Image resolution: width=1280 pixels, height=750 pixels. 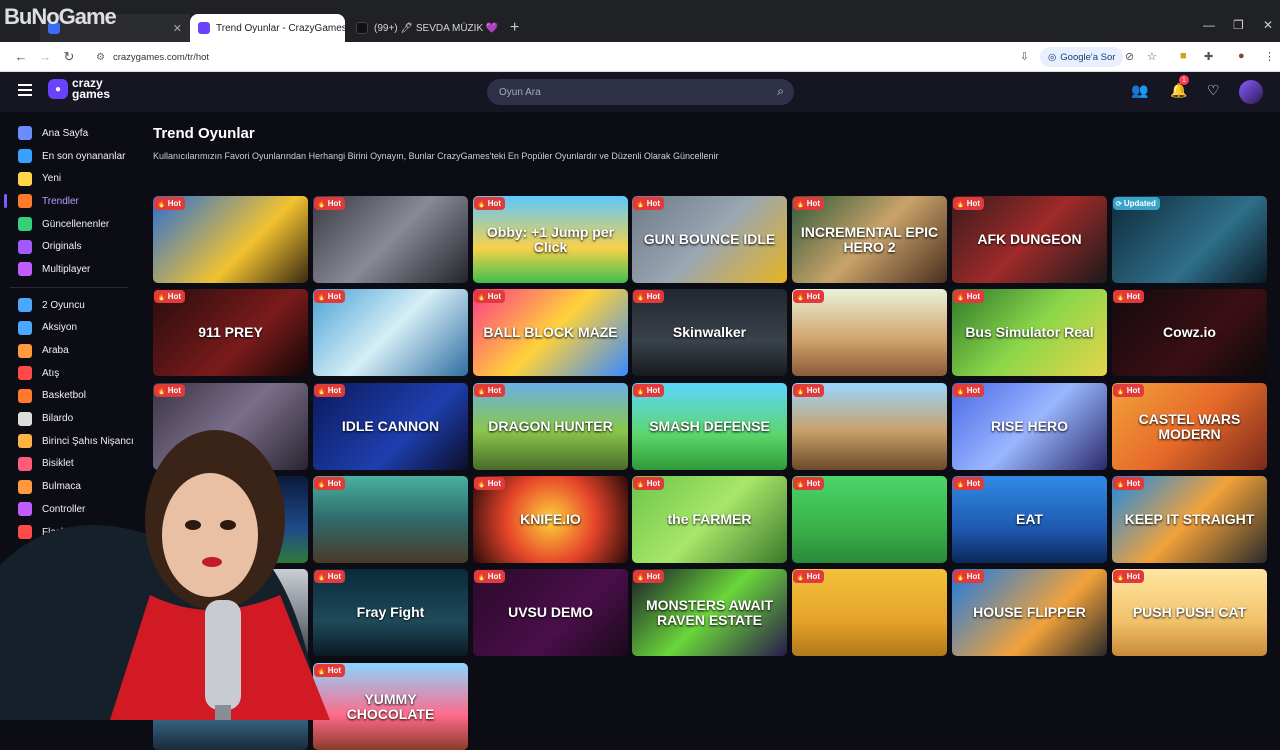 I want to click on sidebar-item: Atış, so click(x=69, y=373).